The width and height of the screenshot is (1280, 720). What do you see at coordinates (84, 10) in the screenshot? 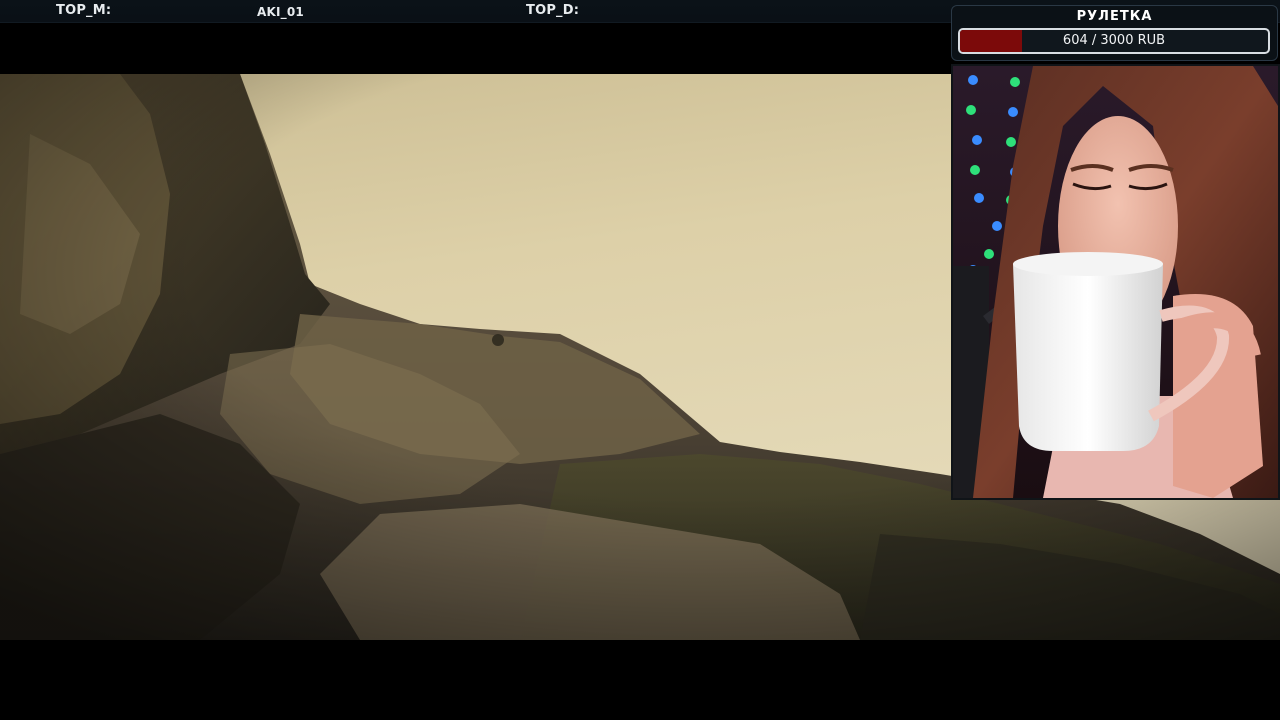
I see `top-m-label: TOP_M:` at bounding box center [84, 10].